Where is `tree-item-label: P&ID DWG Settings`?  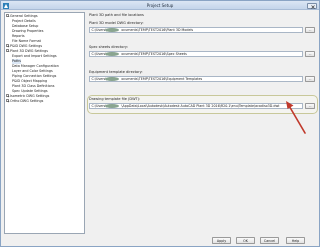 tree-item-label: P&ID DWG Settings is located at coordinates (26, 46).